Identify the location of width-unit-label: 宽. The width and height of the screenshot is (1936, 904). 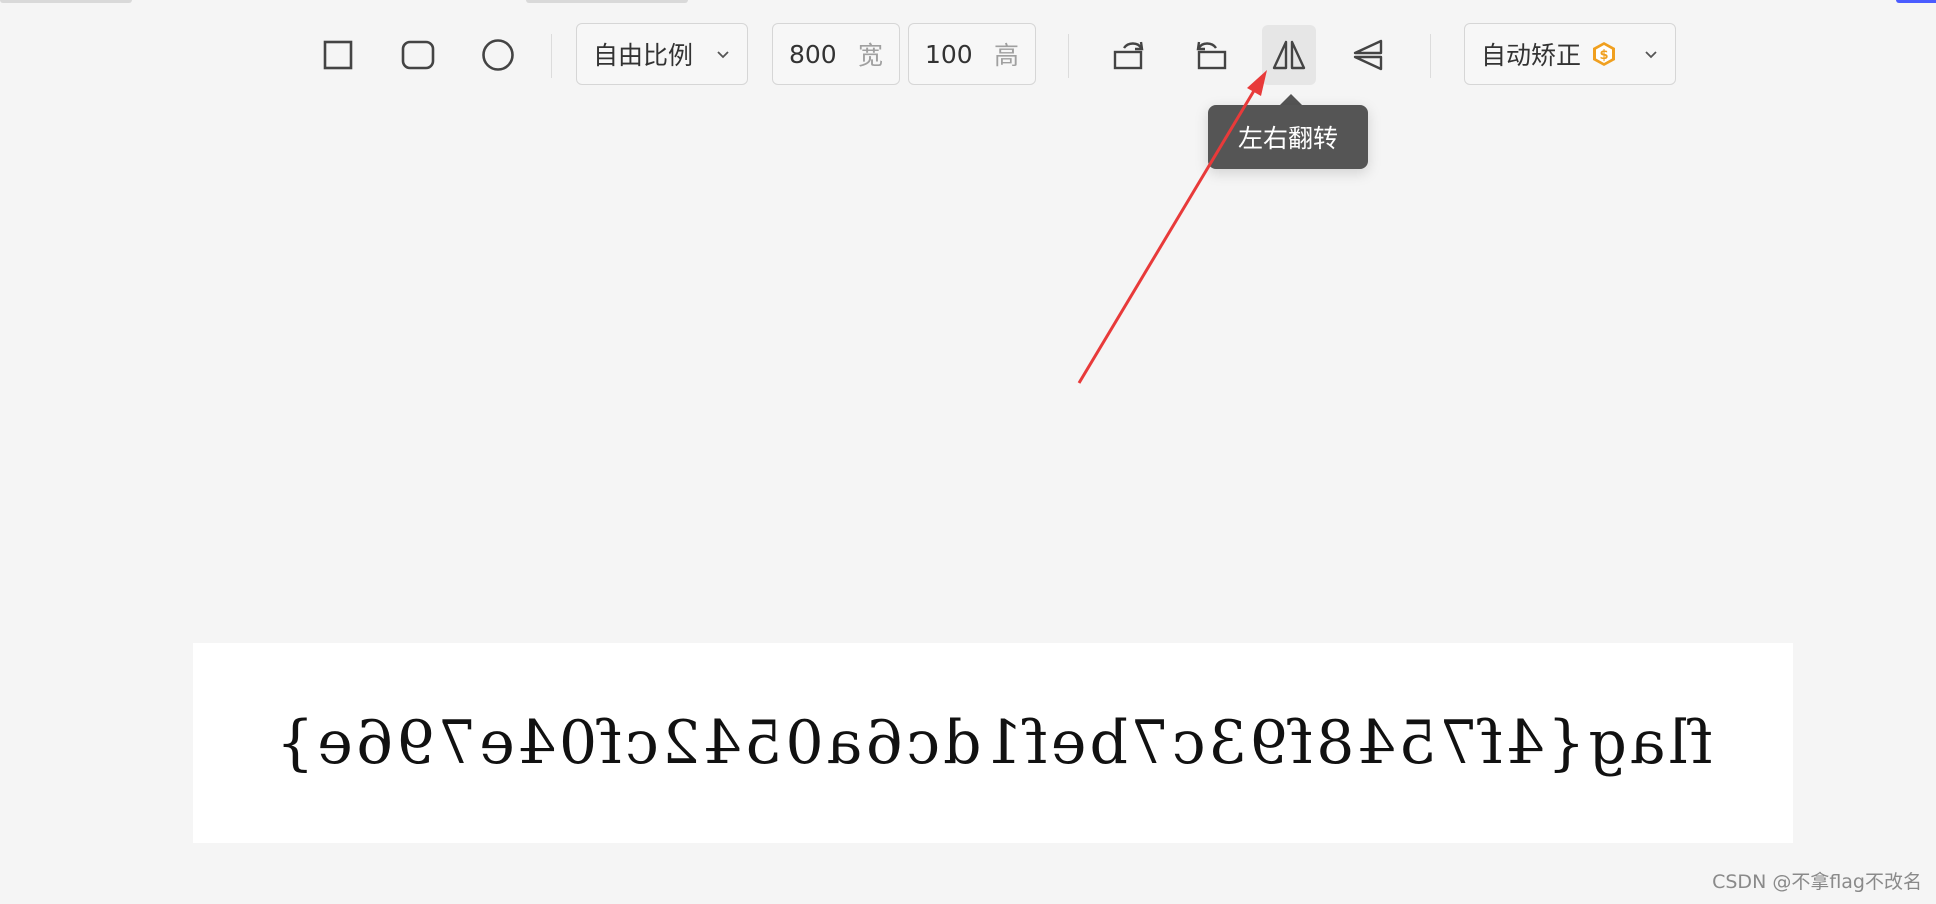
(870, 55).